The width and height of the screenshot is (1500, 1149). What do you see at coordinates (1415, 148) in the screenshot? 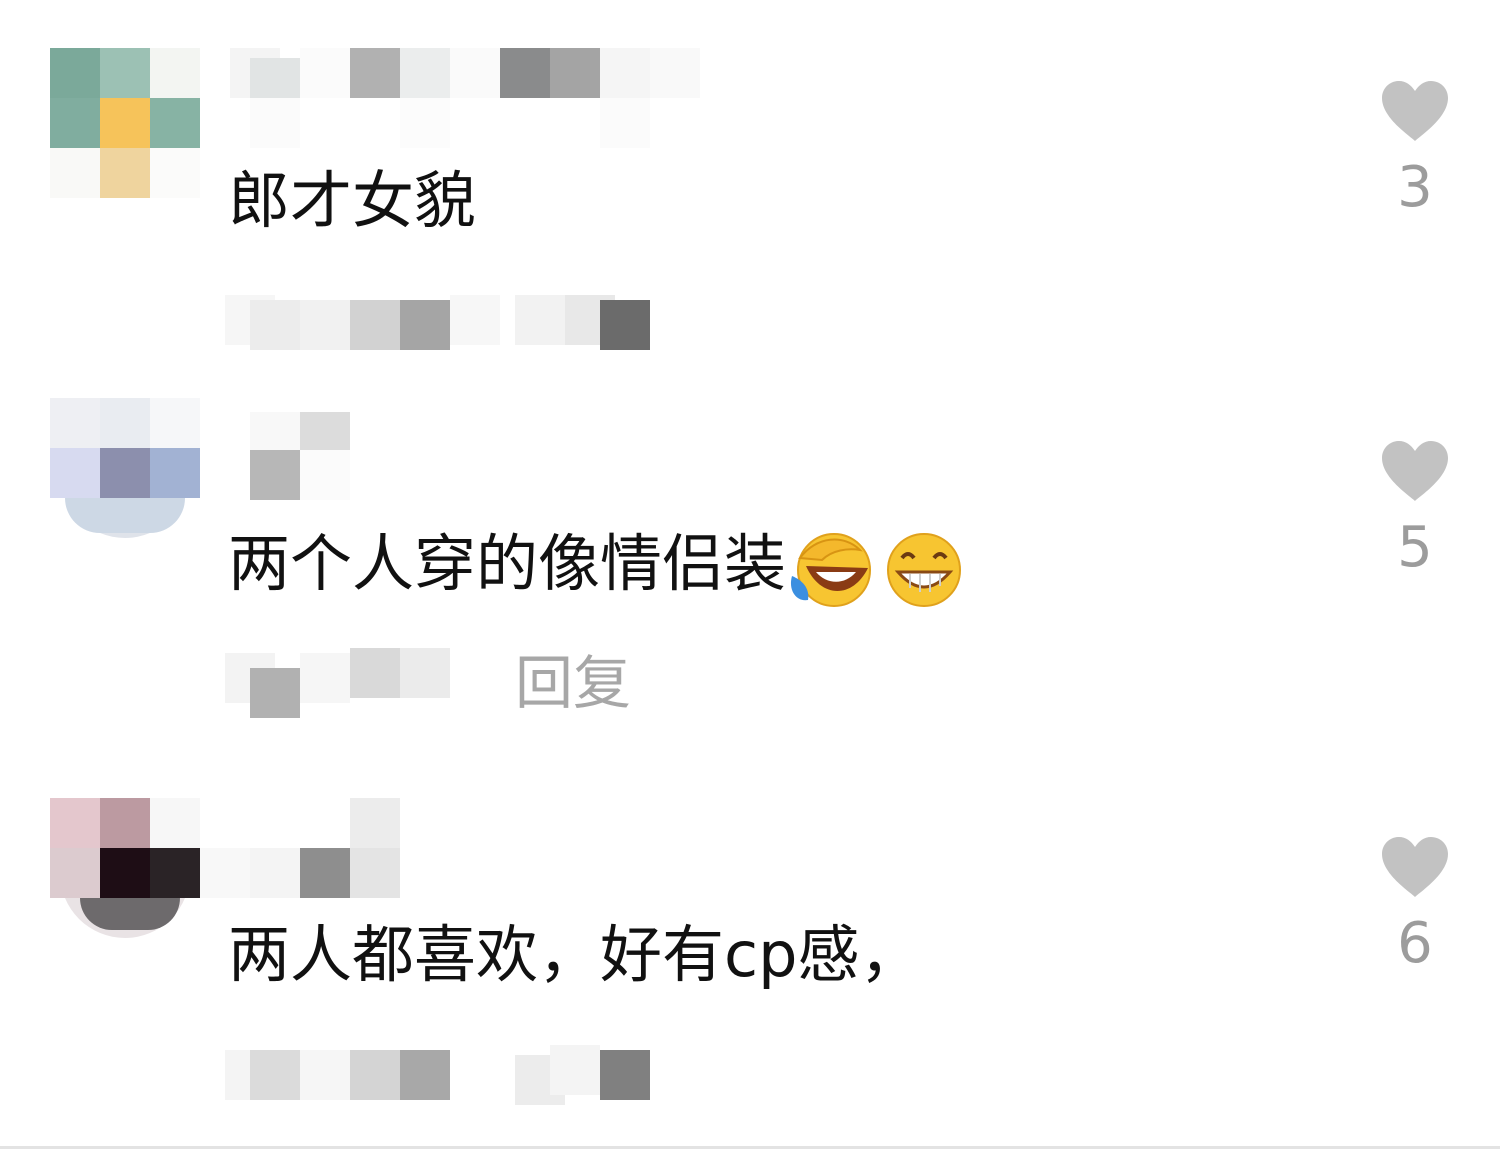
I see `like-button: 3` at bounding box center [1415, 148].